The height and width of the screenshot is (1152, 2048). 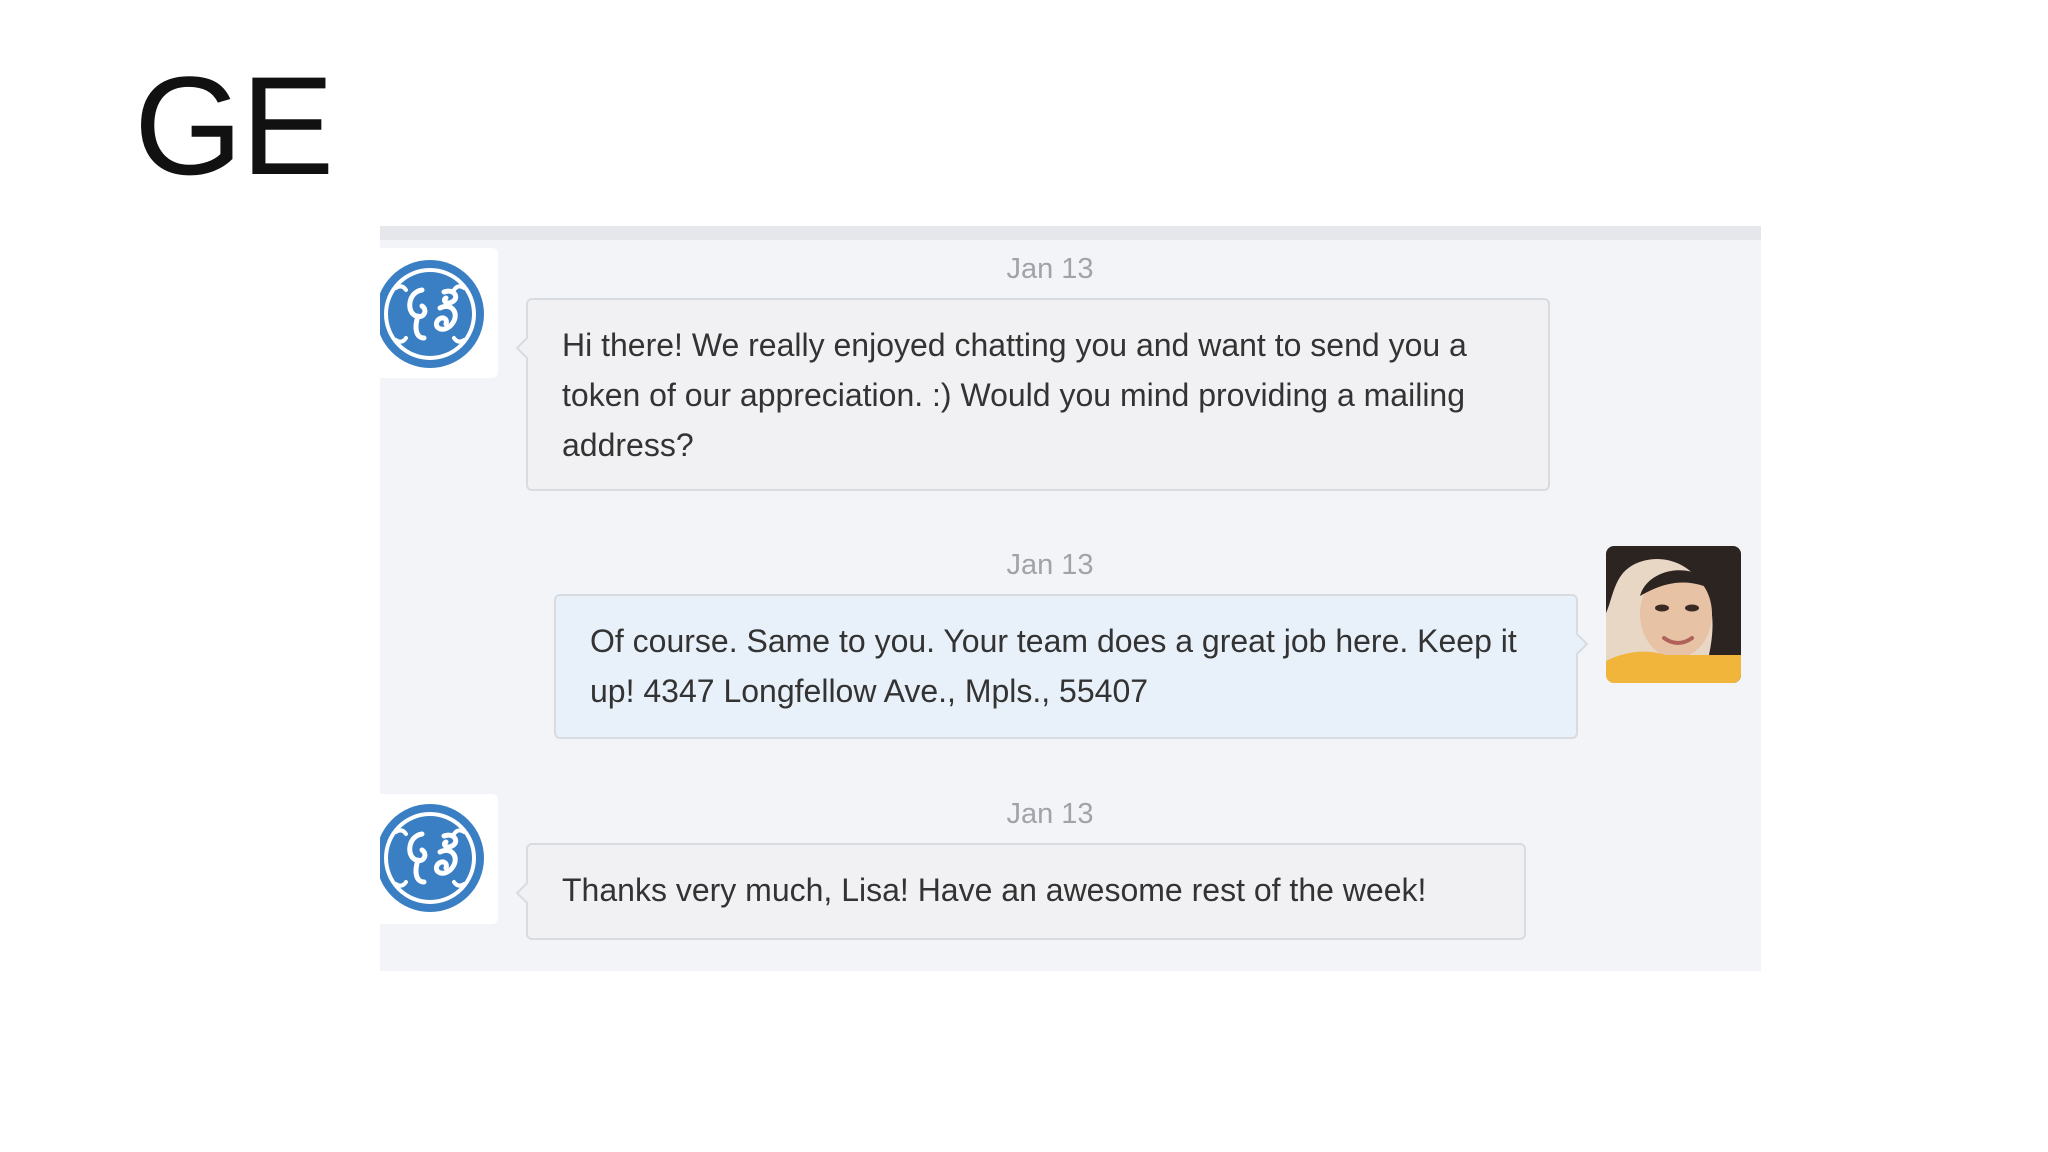 I want to click on user-photo-icon, so click(x=1673, y=614).